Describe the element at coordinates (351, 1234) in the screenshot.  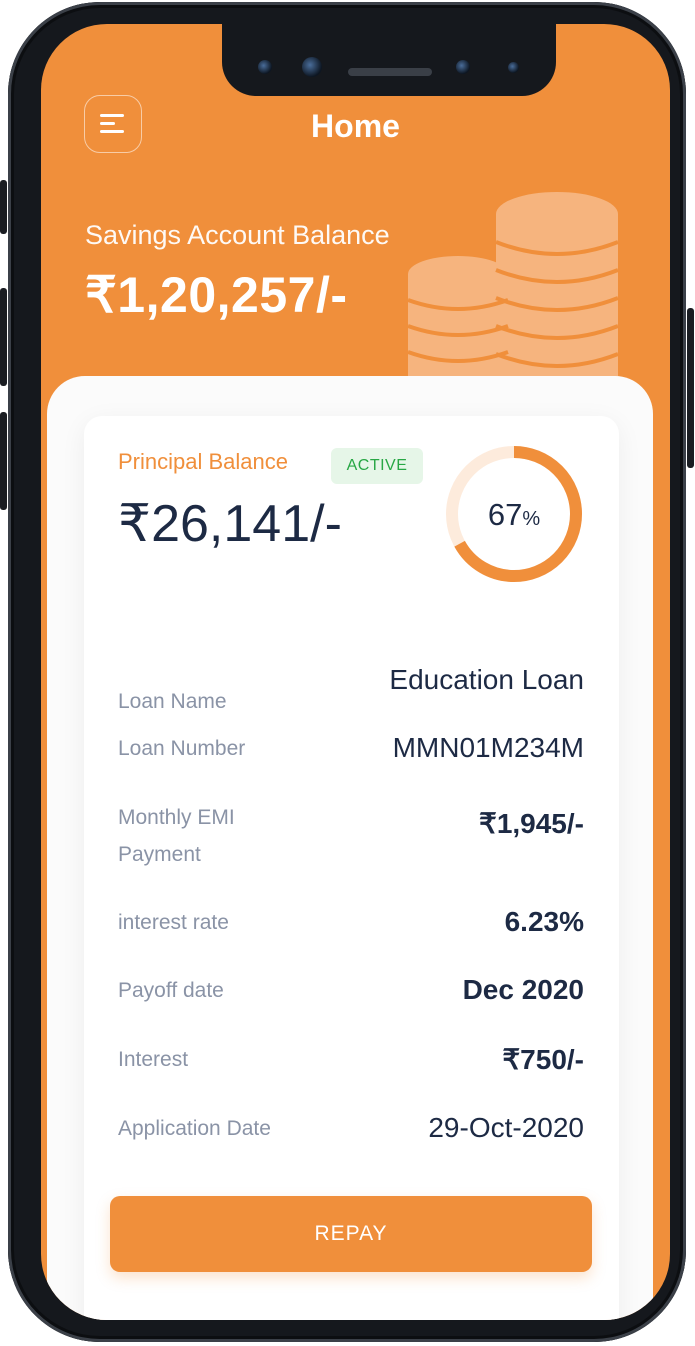
I see `repay-button: REPAY` at that location.